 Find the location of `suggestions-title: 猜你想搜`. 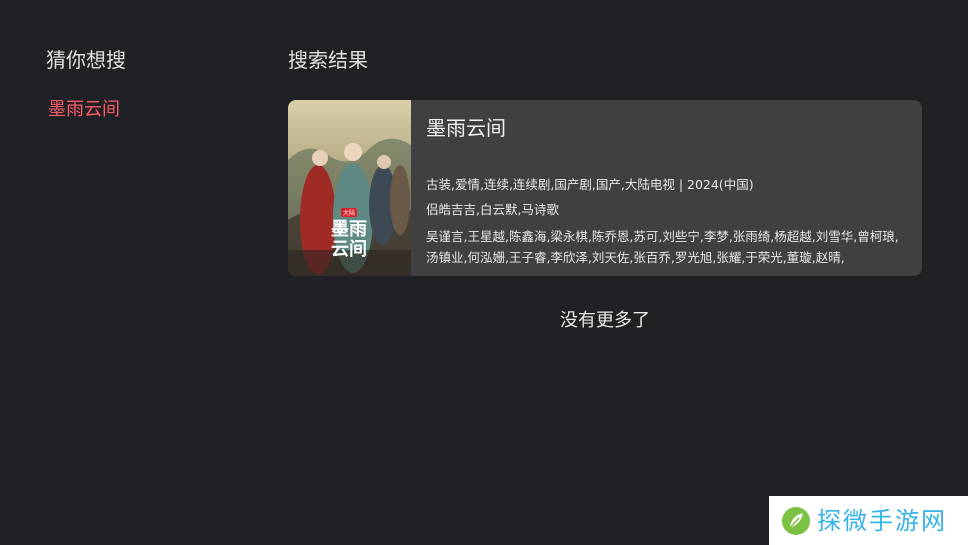

suggestions-title: 猜你想搜 is located at coordinates (86, 60).